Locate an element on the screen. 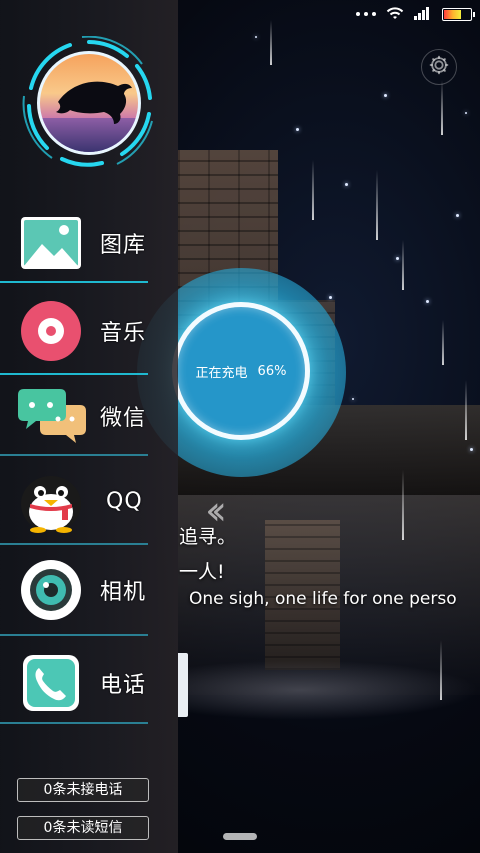  sidebar-item-gallery: 图库 is located at coordinates (89, 243).